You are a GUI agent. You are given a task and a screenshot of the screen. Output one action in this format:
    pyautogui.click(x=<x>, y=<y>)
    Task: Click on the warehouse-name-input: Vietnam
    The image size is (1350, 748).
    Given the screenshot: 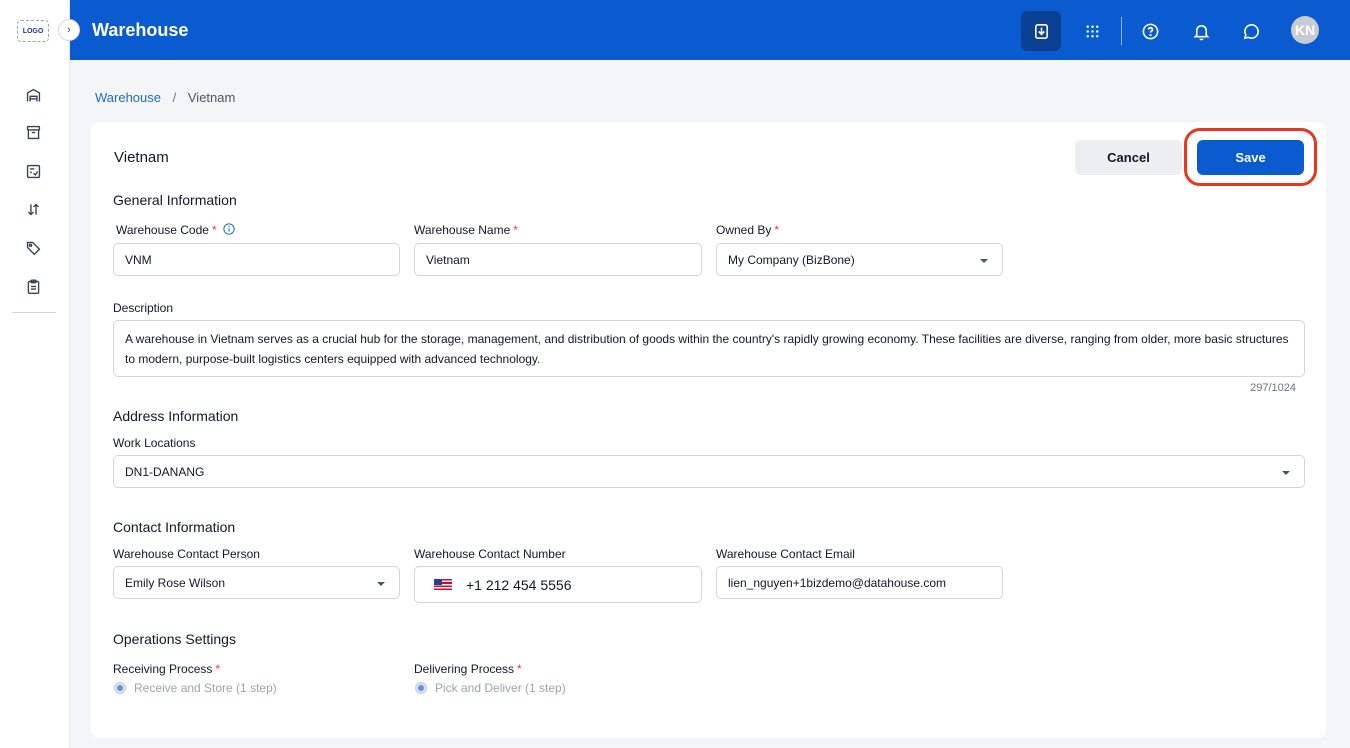 What is the action you would take?
    pyautogui.click(x=558, y=259)
    